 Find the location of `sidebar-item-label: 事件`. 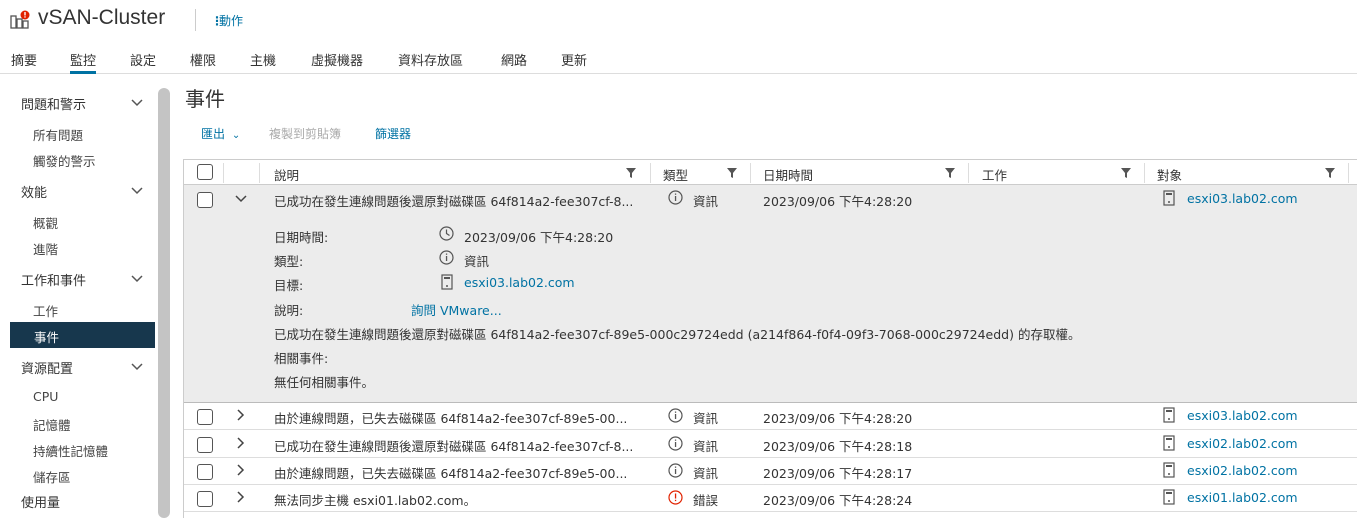

sidebar-item-label: 事件 is located at coordinates (47, 337).